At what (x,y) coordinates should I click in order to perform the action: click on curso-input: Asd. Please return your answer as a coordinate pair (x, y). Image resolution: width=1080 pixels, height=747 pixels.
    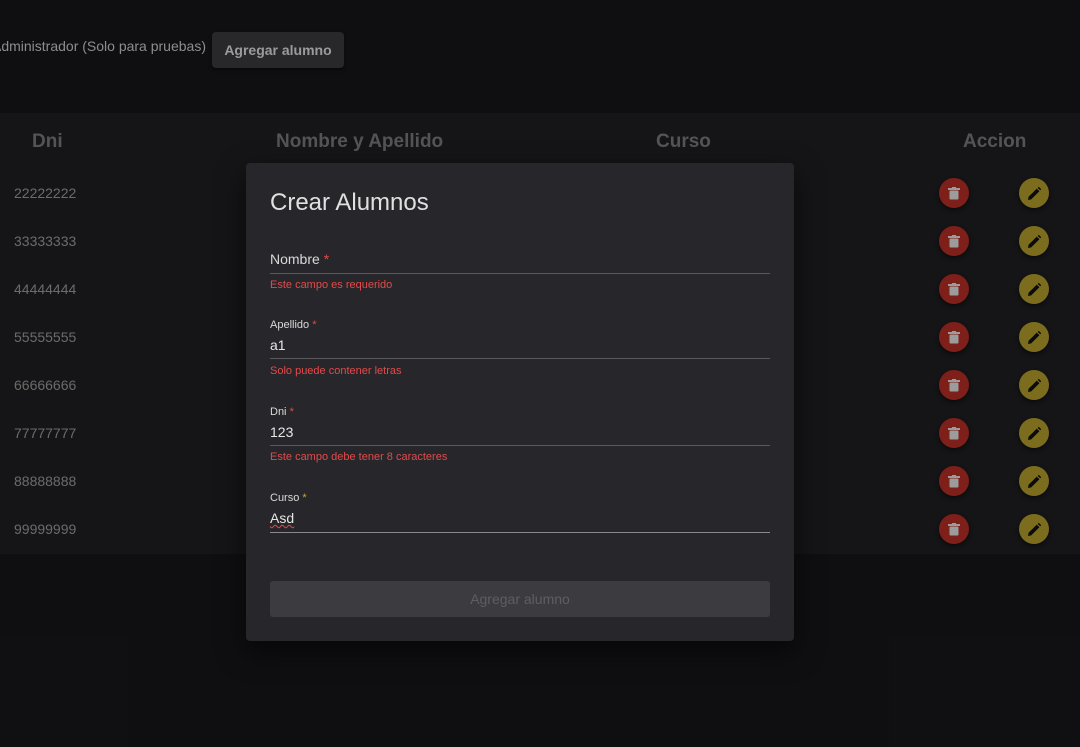
    Looking at the image, I should click on (282, 518).